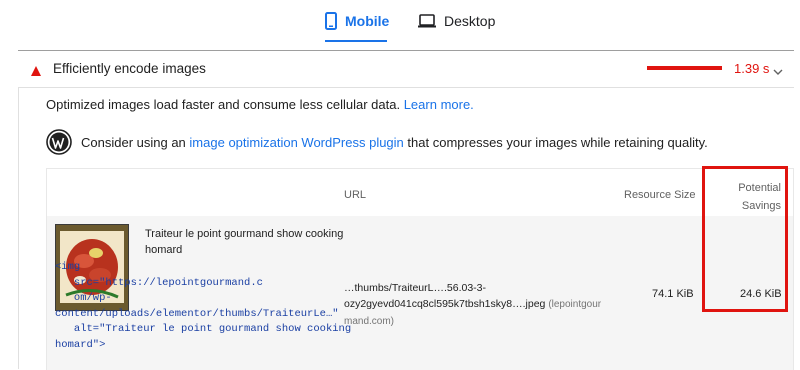 The image size is (800, 370). Describe the element at coordinates (400, 22) in the screenshot. I see `device-tabs: Mobile Desktop` at that location.